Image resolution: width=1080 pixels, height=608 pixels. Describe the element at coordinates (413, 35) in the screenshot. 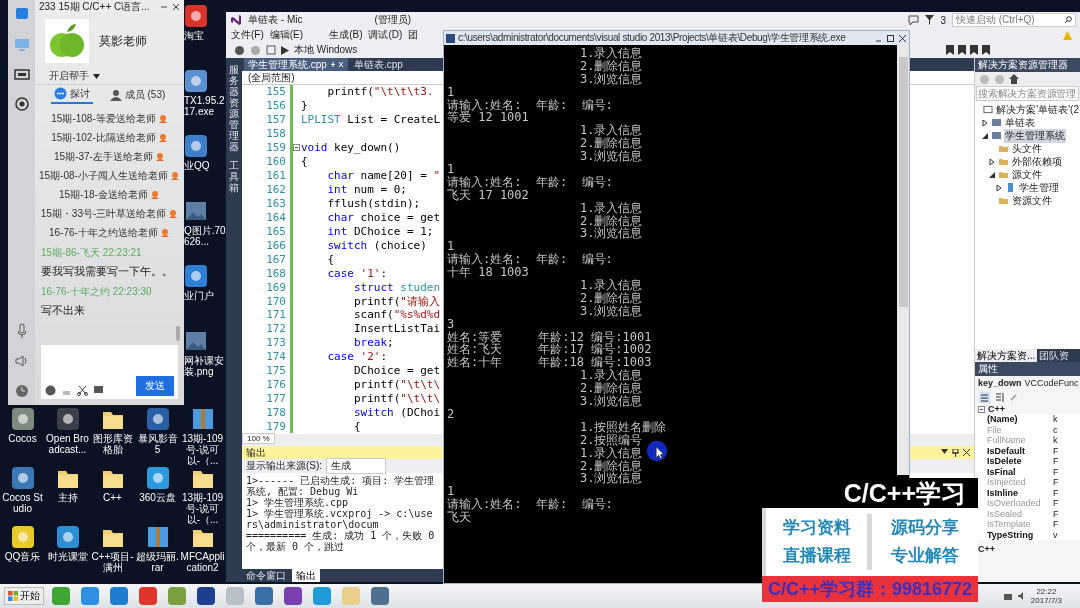

I see `menu-item: 团` at that location.